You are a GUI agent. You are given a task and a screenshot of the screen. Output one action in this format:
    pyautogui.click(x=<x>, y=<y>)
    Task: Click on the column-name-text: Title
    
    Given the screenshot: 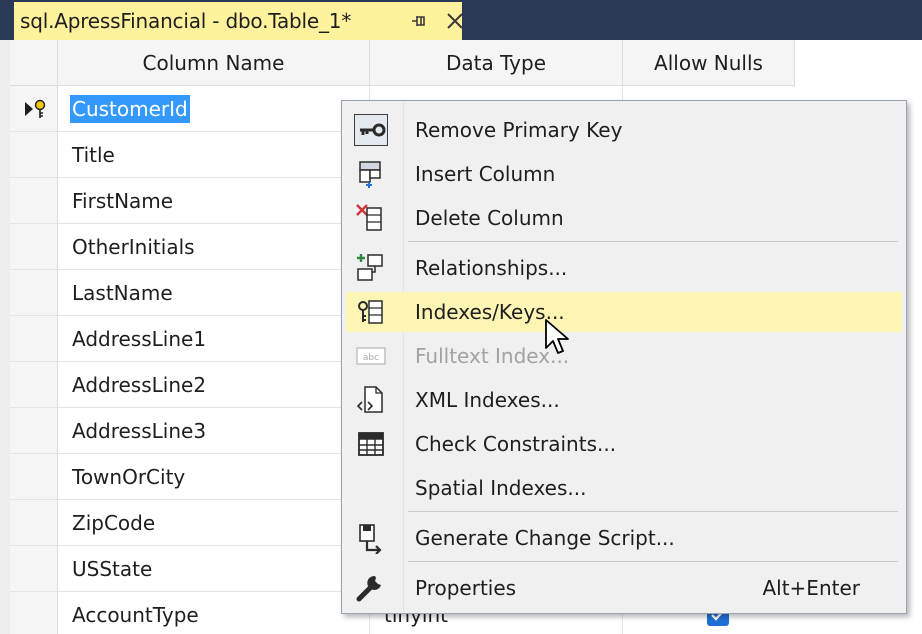 What is the action you would take?
    pyautogui.click(x=93, y=155)
    